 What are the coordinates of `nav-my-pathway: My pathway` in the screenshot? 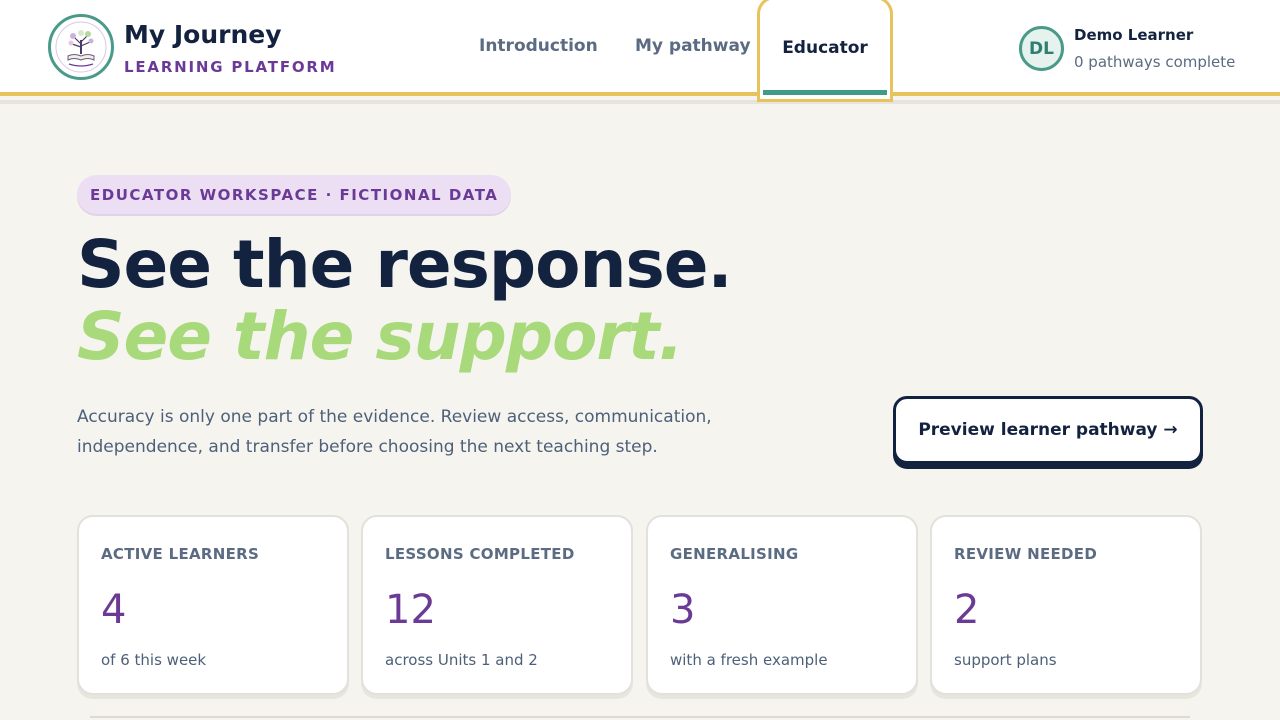 It's located at (693, 46).